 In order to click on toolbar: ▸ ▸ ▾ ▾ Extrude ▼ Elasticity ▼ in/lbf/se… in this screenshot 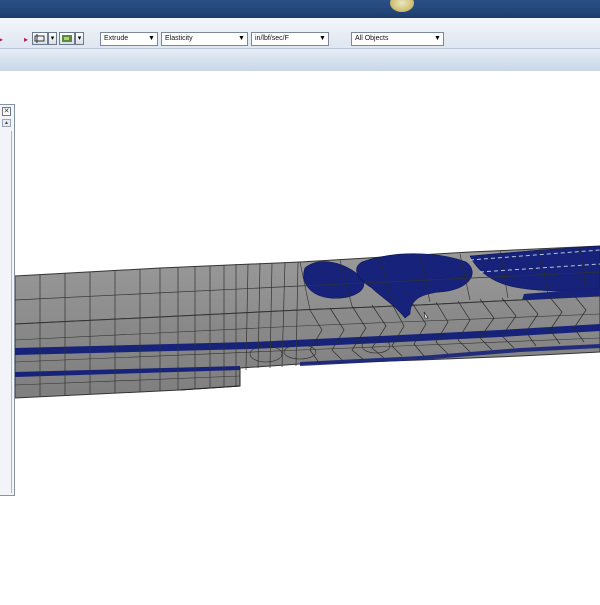, I will do `click(300, 44)`.